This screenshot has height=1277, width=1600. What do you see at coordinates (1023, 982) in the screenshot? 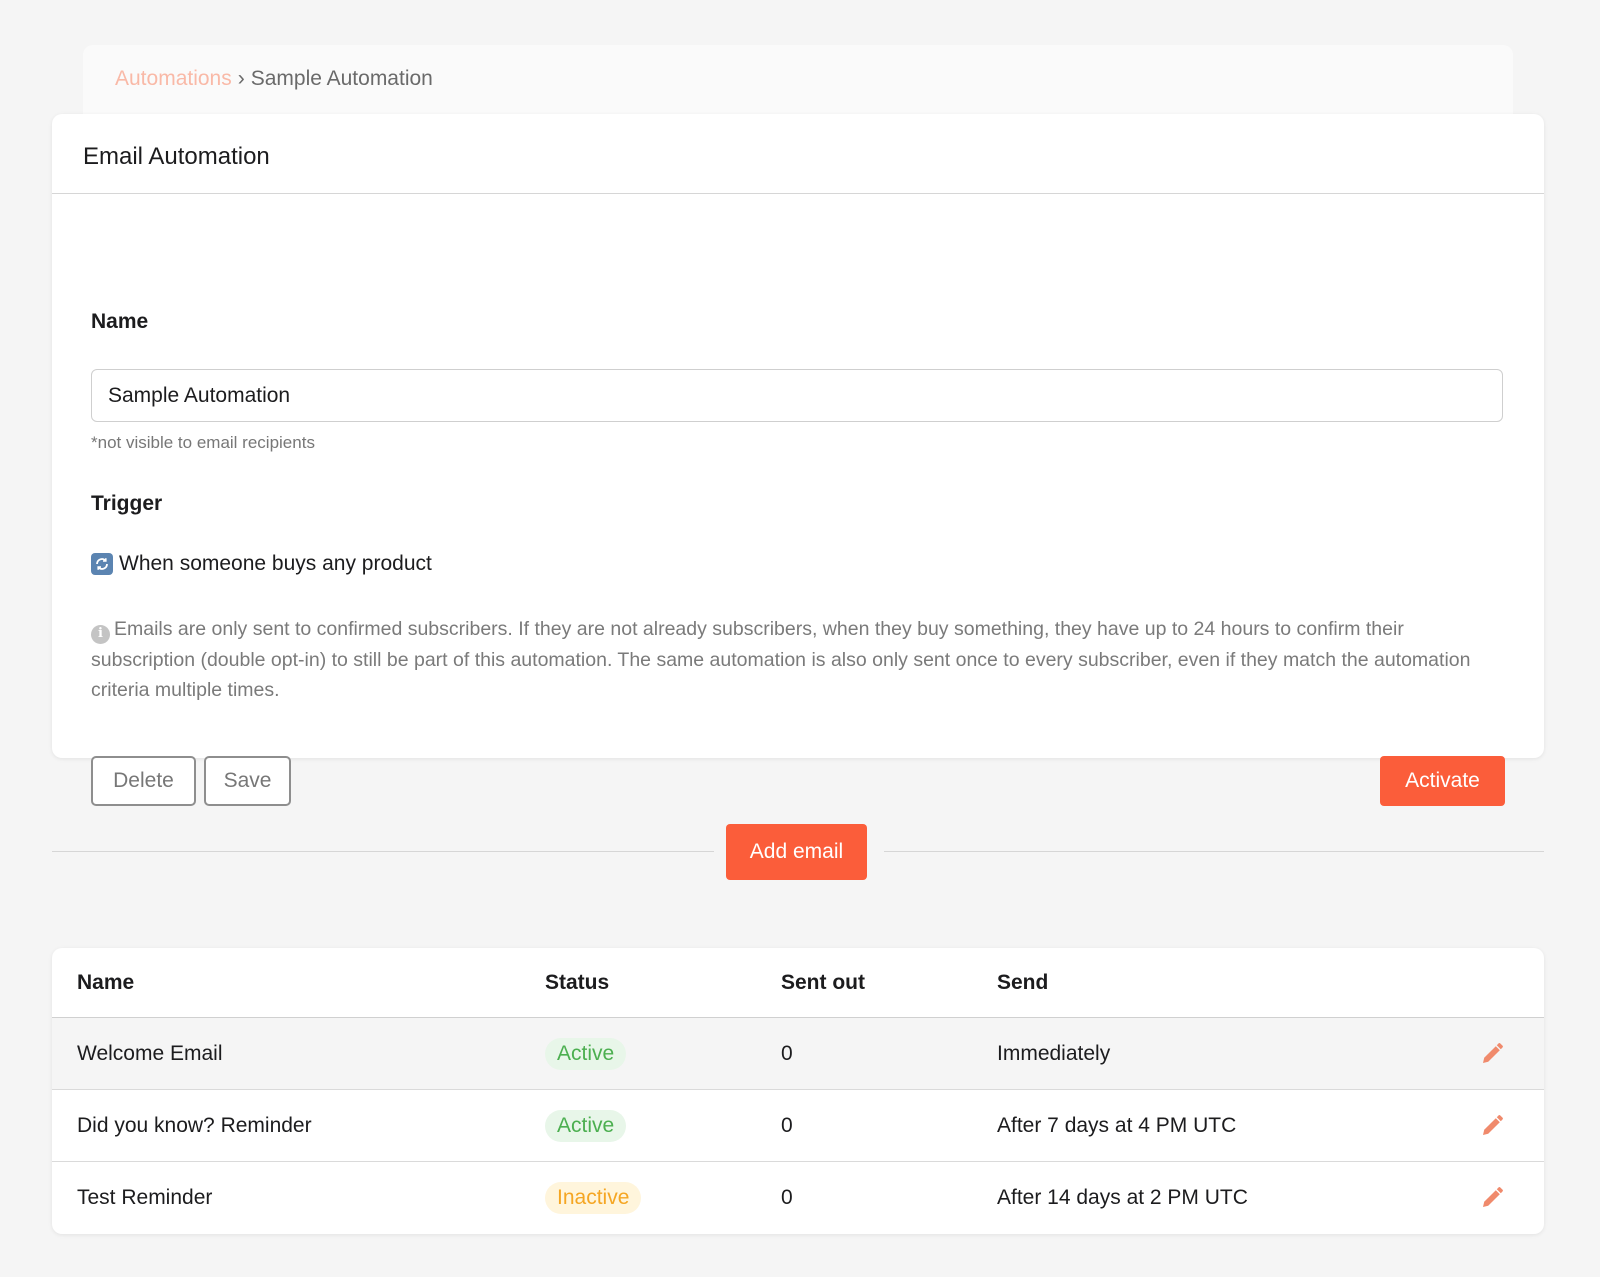
I see `column-header-send: Send` at bounding box center [1023, 982].